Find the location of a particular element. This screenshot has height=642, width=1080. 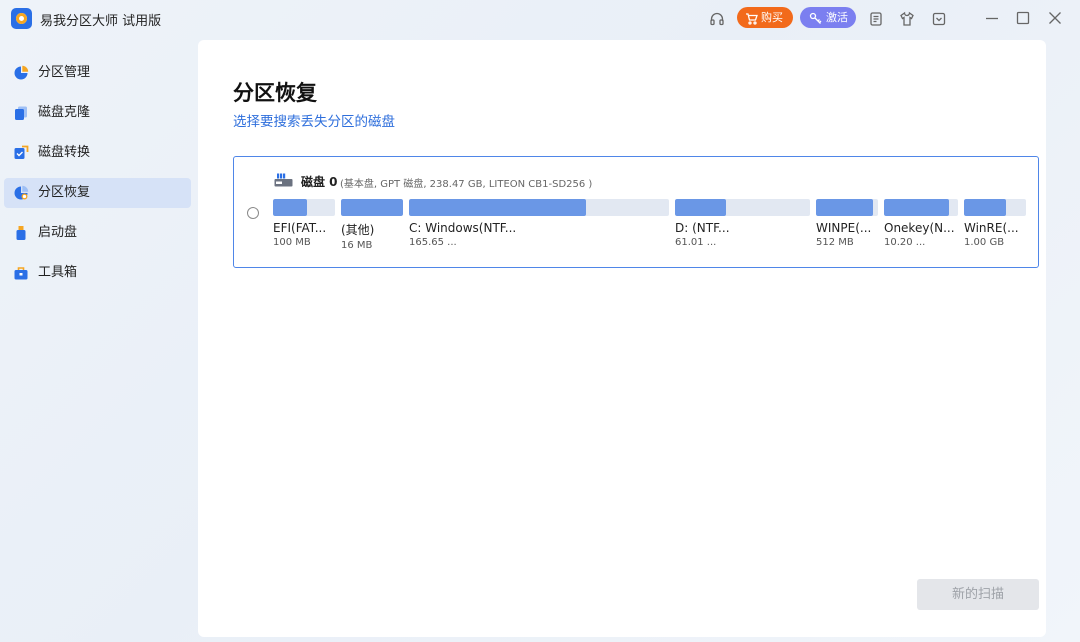

partition-label: (其他) is located at coordinates (358, 230).